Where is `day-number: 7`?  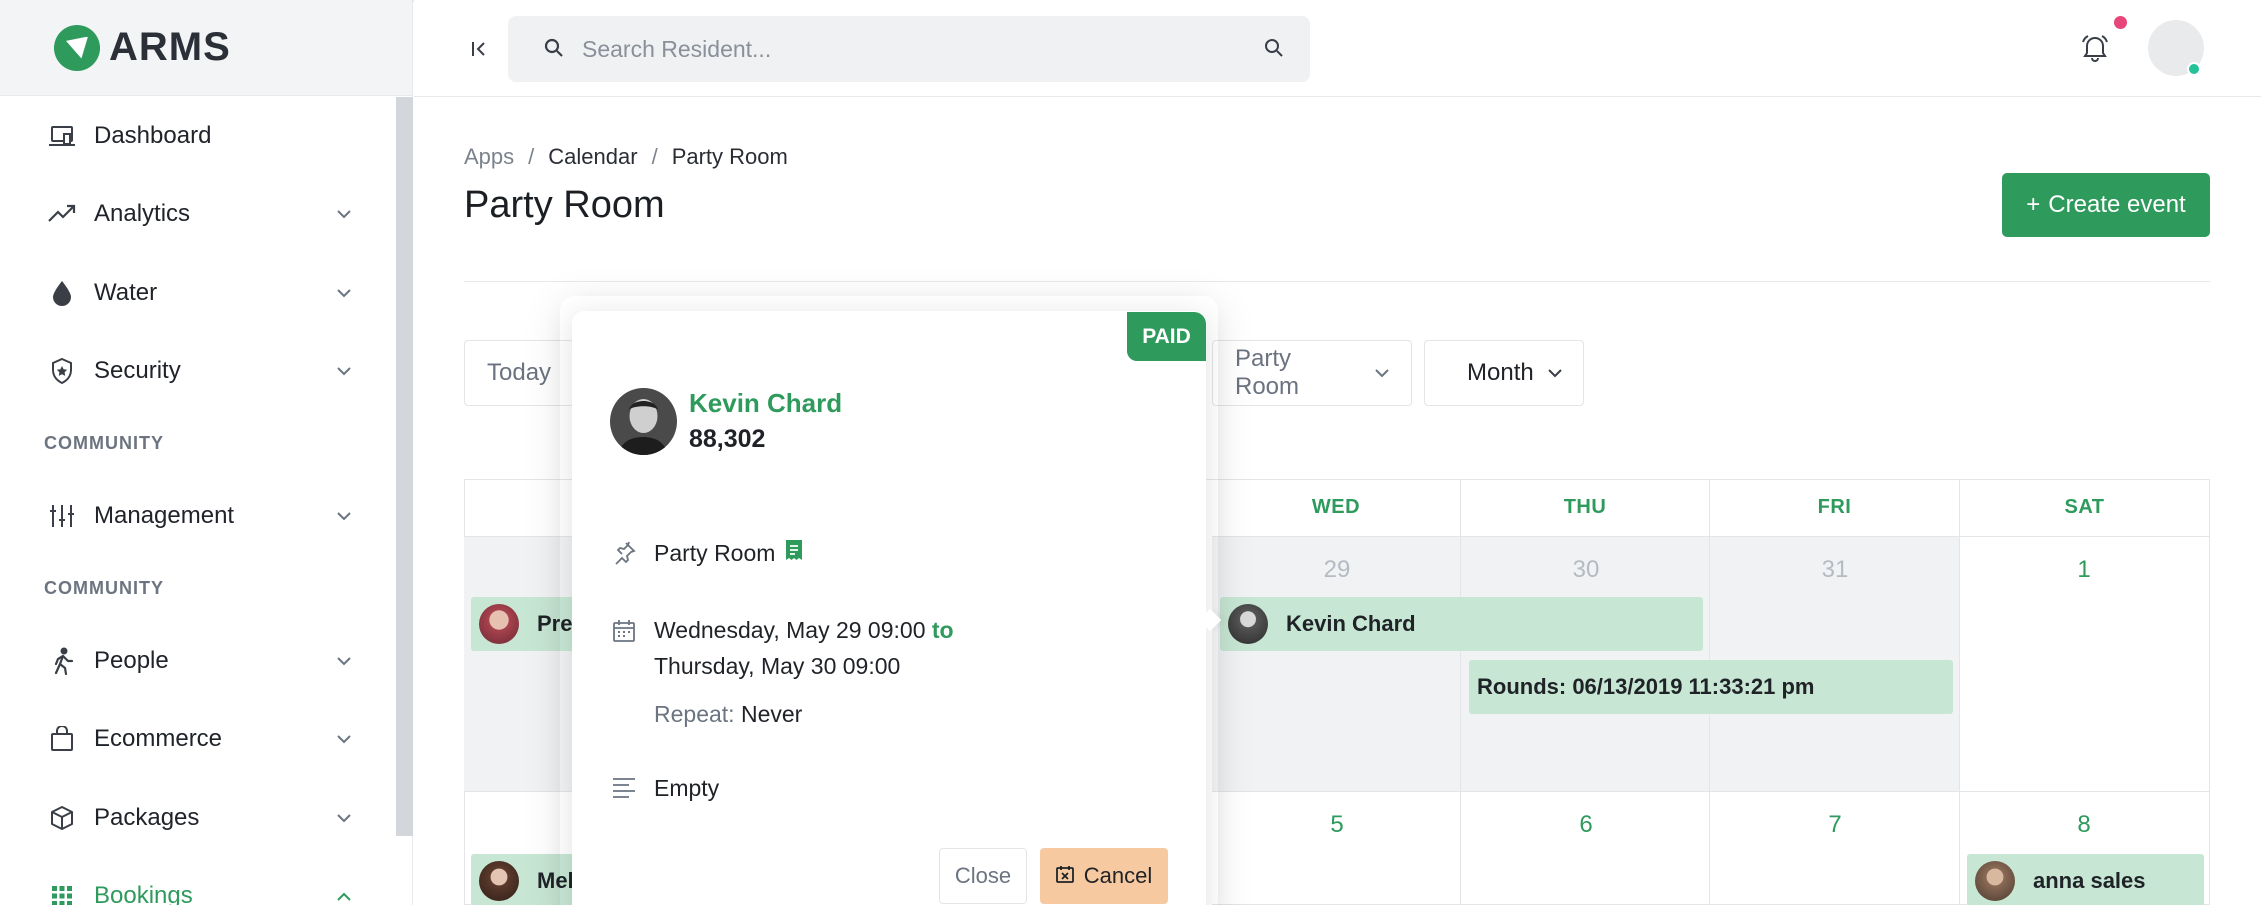
day-number: 7 is located at coordinates (1835, 824).